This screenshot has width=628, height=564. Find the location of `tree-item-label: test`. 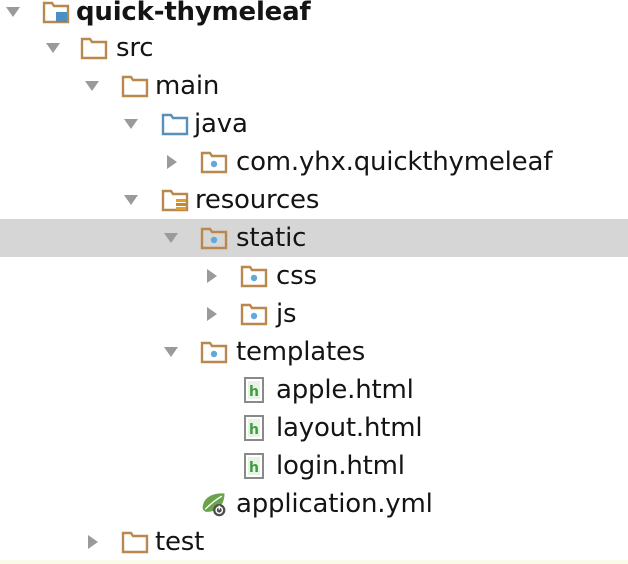

tree-item-label: test is located at coordinates (180, 542).